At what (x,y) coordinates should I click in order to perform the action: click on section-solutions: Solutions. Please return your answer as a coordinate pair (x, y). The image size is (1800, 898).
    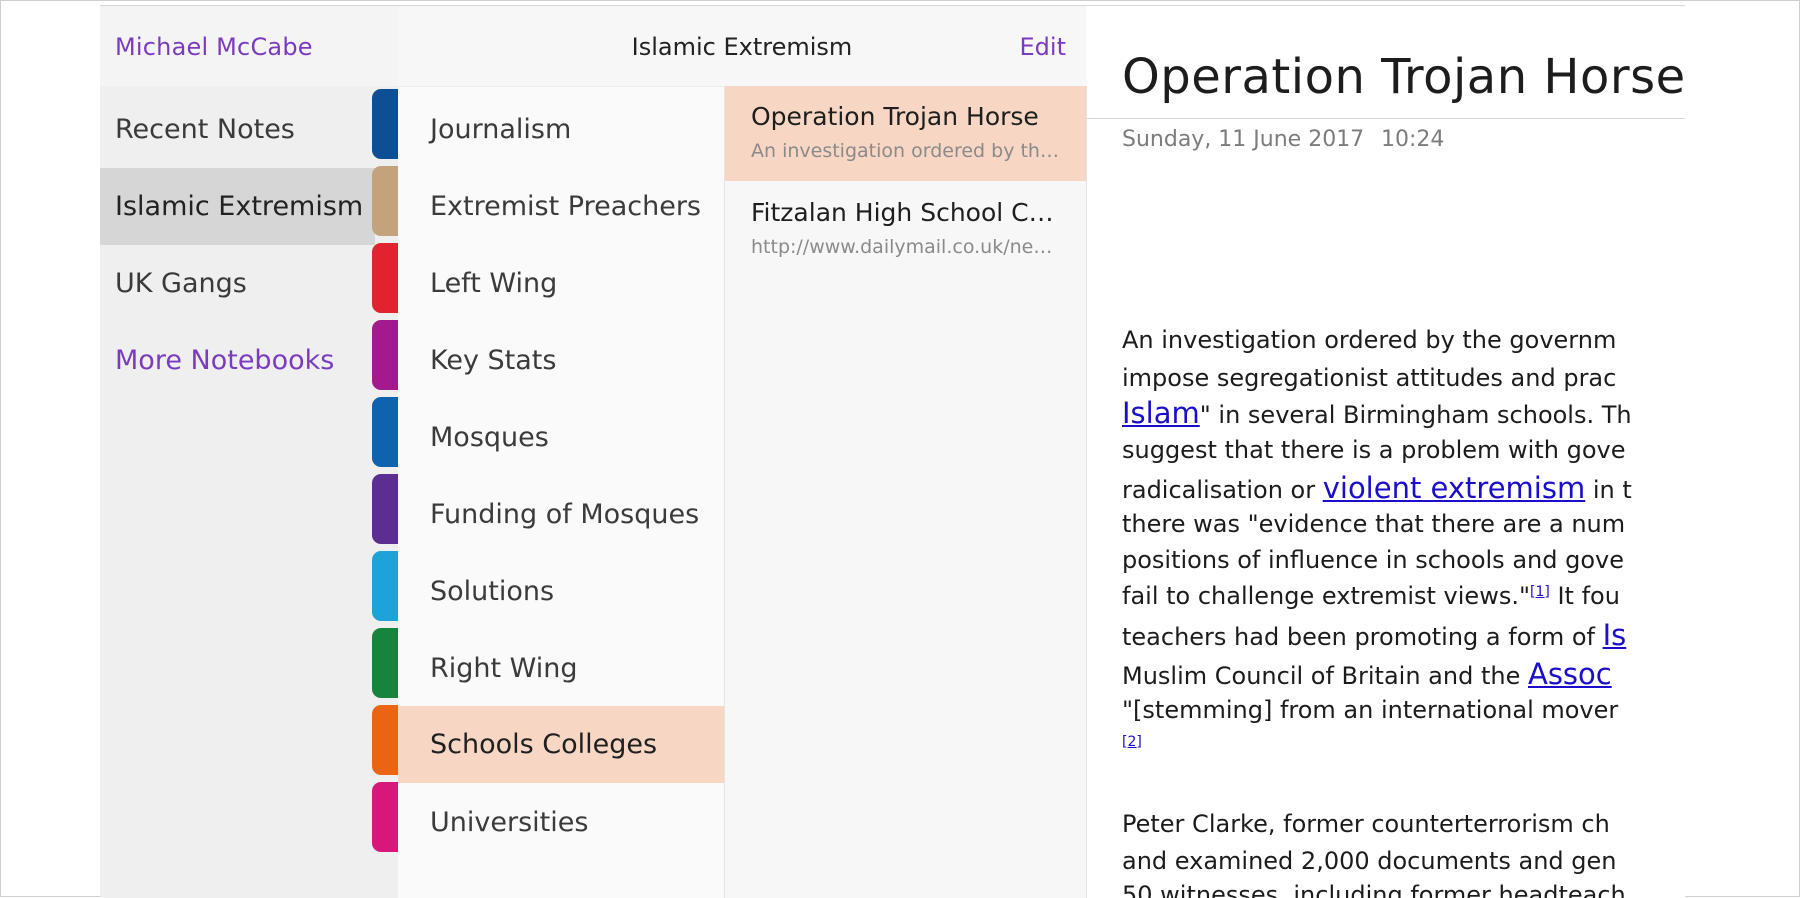
    Looking at the image, I should click on (561, 591).